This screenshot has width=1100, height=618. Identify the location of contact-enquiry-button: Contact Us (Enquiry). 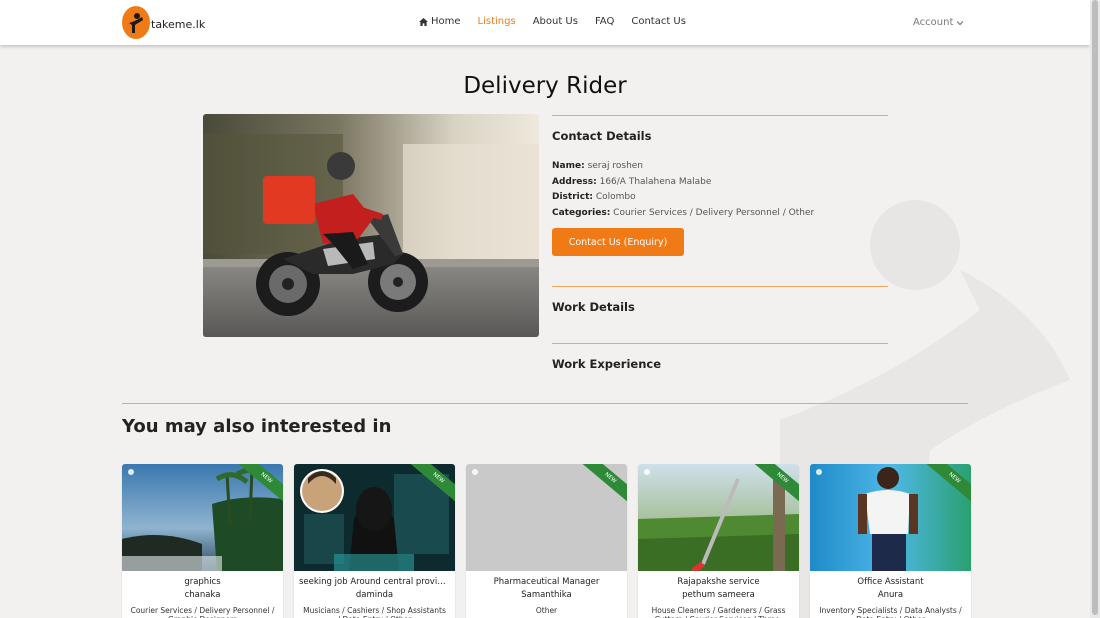
(618, 242).